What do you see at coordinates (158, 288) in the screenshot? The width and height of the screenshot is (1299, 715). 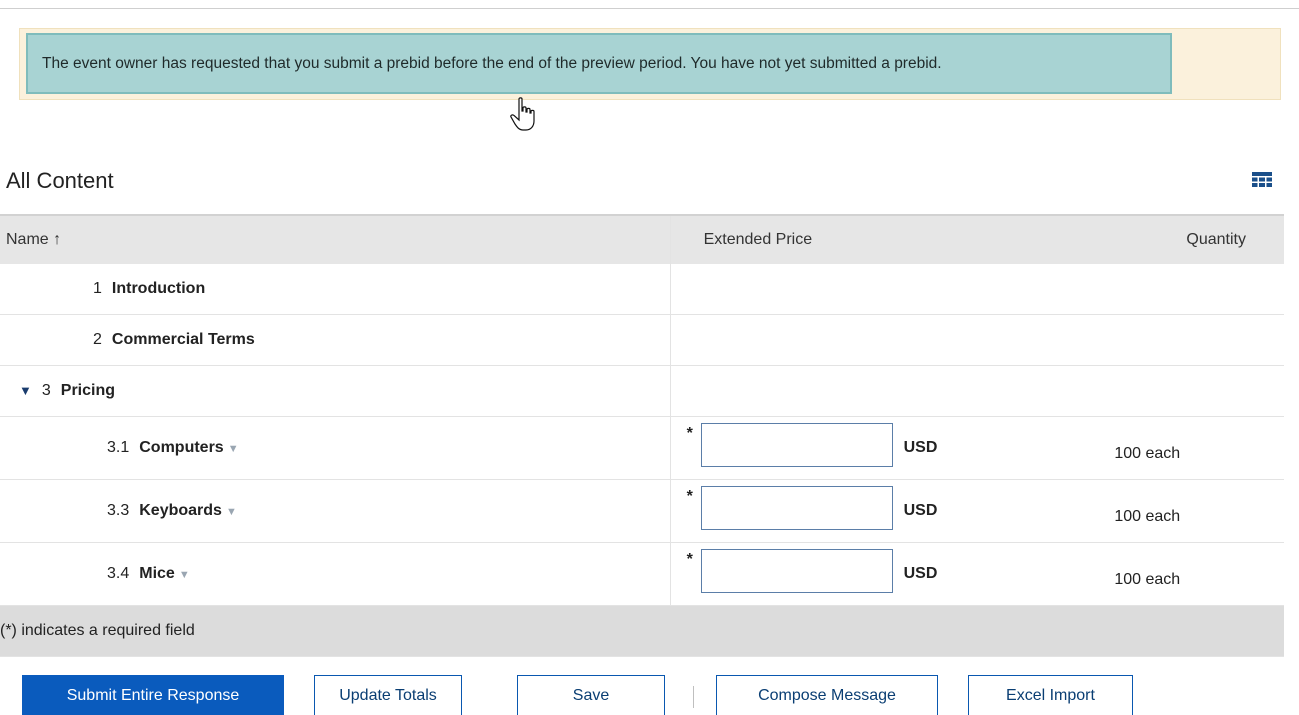 I see `row-label: Introduction` at bounding box center [158, 288].